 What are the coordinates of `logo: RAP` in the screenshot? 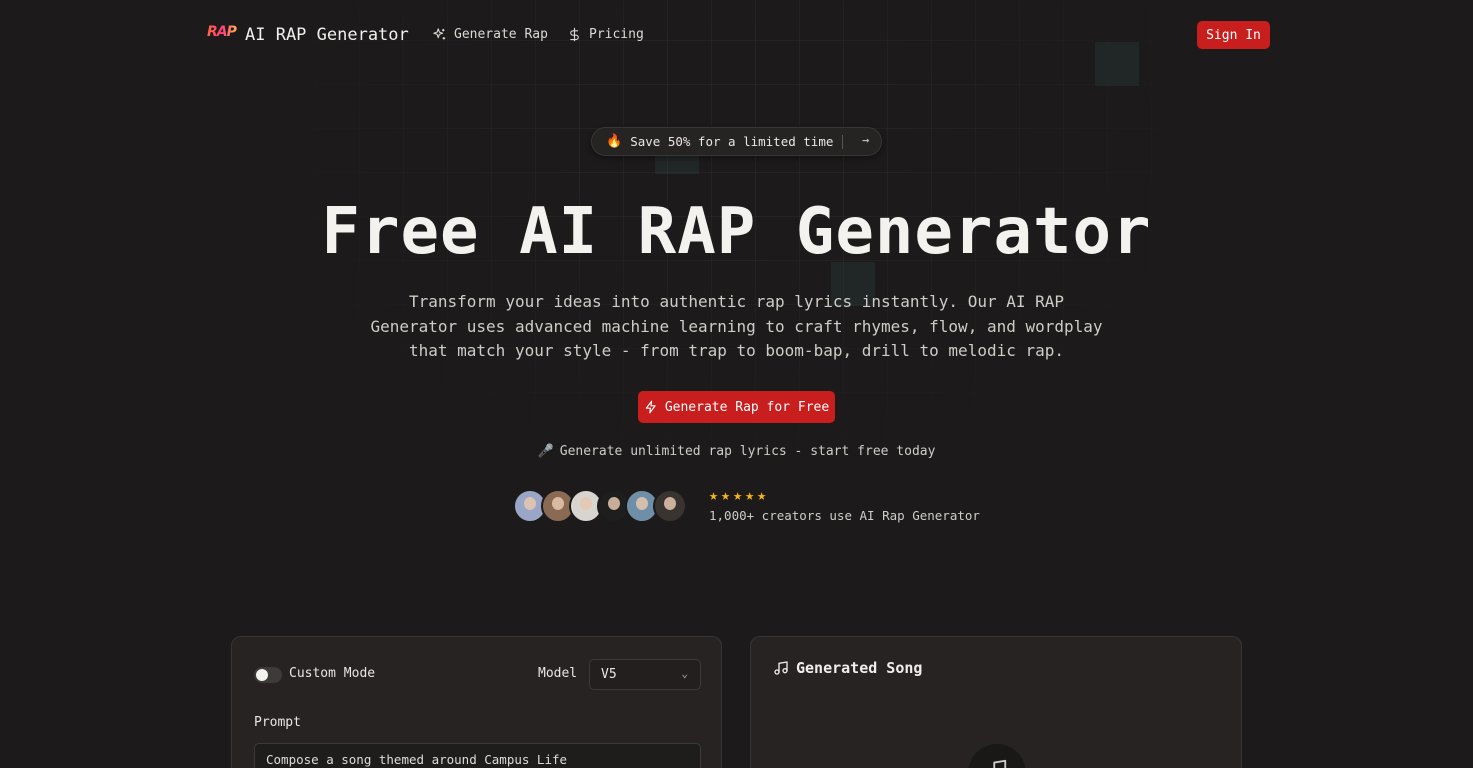 It's located at (222, 34).